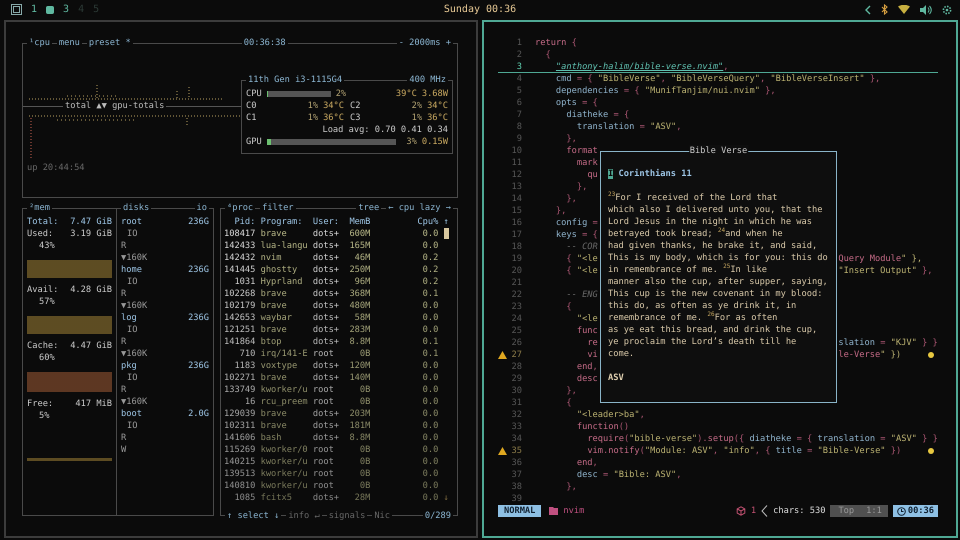  Describe the element at coordinates (592, 355) in the screenshot. I see `code-line: vi` at that location.